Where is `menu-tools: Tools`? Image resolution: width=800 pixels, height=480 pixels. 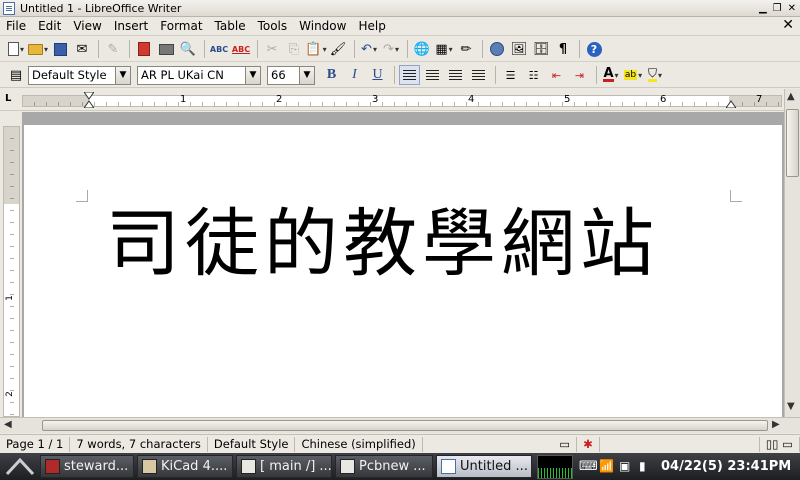
menu-tools: Tools is located at coordinates (273, 26).